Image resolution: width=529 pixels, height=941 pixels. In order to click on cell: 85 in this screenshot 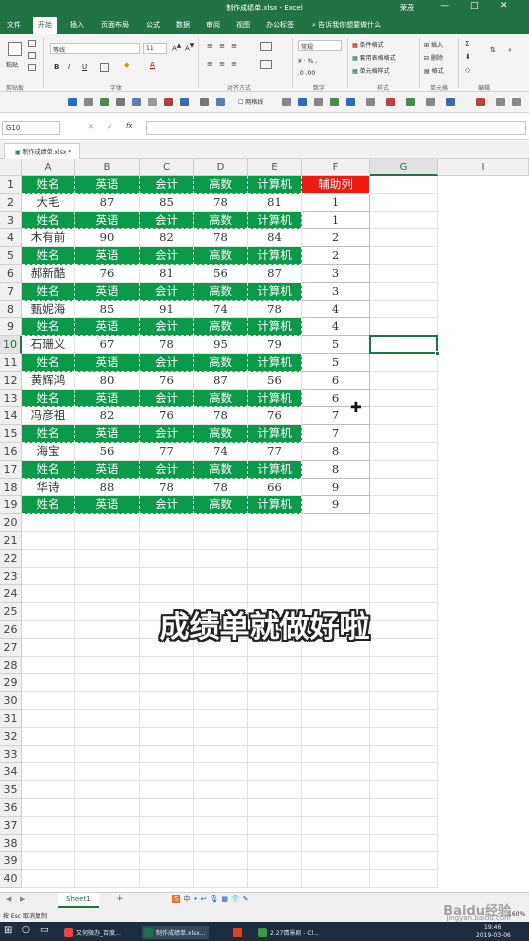, I will do `click(107, 309)`.